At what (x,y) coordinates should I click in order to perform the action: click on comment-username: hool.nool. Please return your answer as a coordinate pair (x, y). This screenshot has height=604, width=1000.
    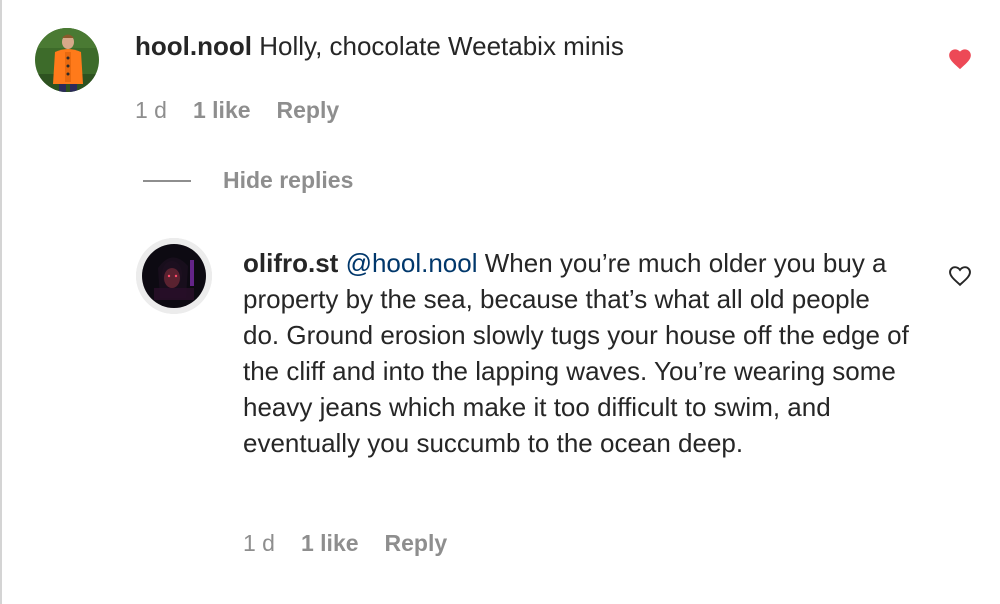
    Looking at the image, I should click on (193, 46).